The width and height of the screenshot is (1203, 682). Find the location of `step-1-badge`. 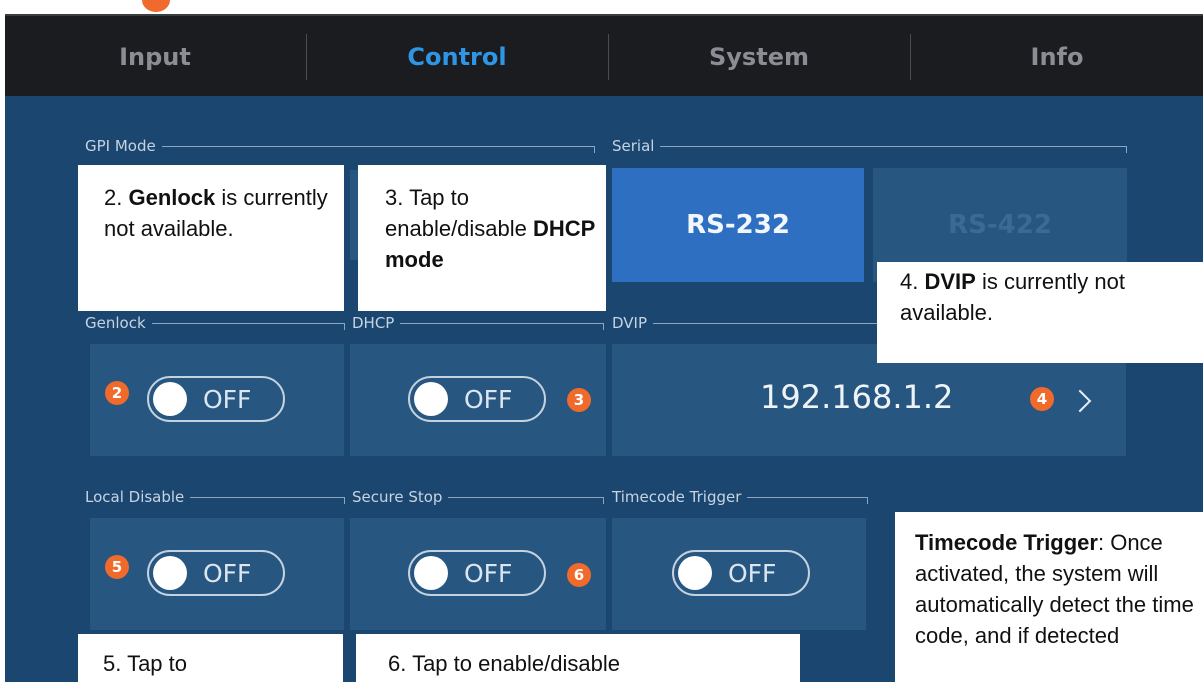

step-1-badge is located at coordinates (156, 6).